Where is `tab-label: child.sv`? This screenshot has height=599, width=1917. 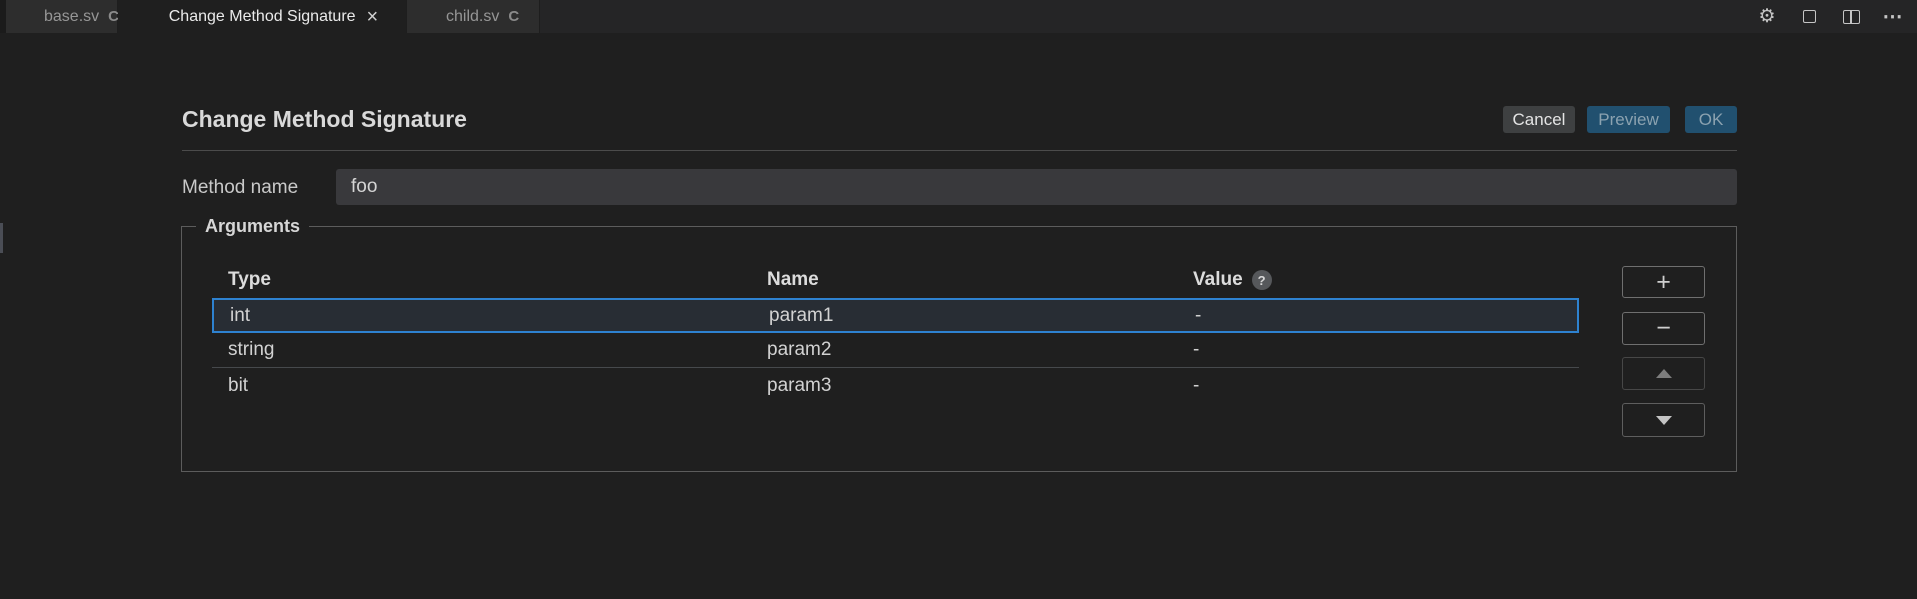
tab-label: child.sv is located at coordinates (473, 16).